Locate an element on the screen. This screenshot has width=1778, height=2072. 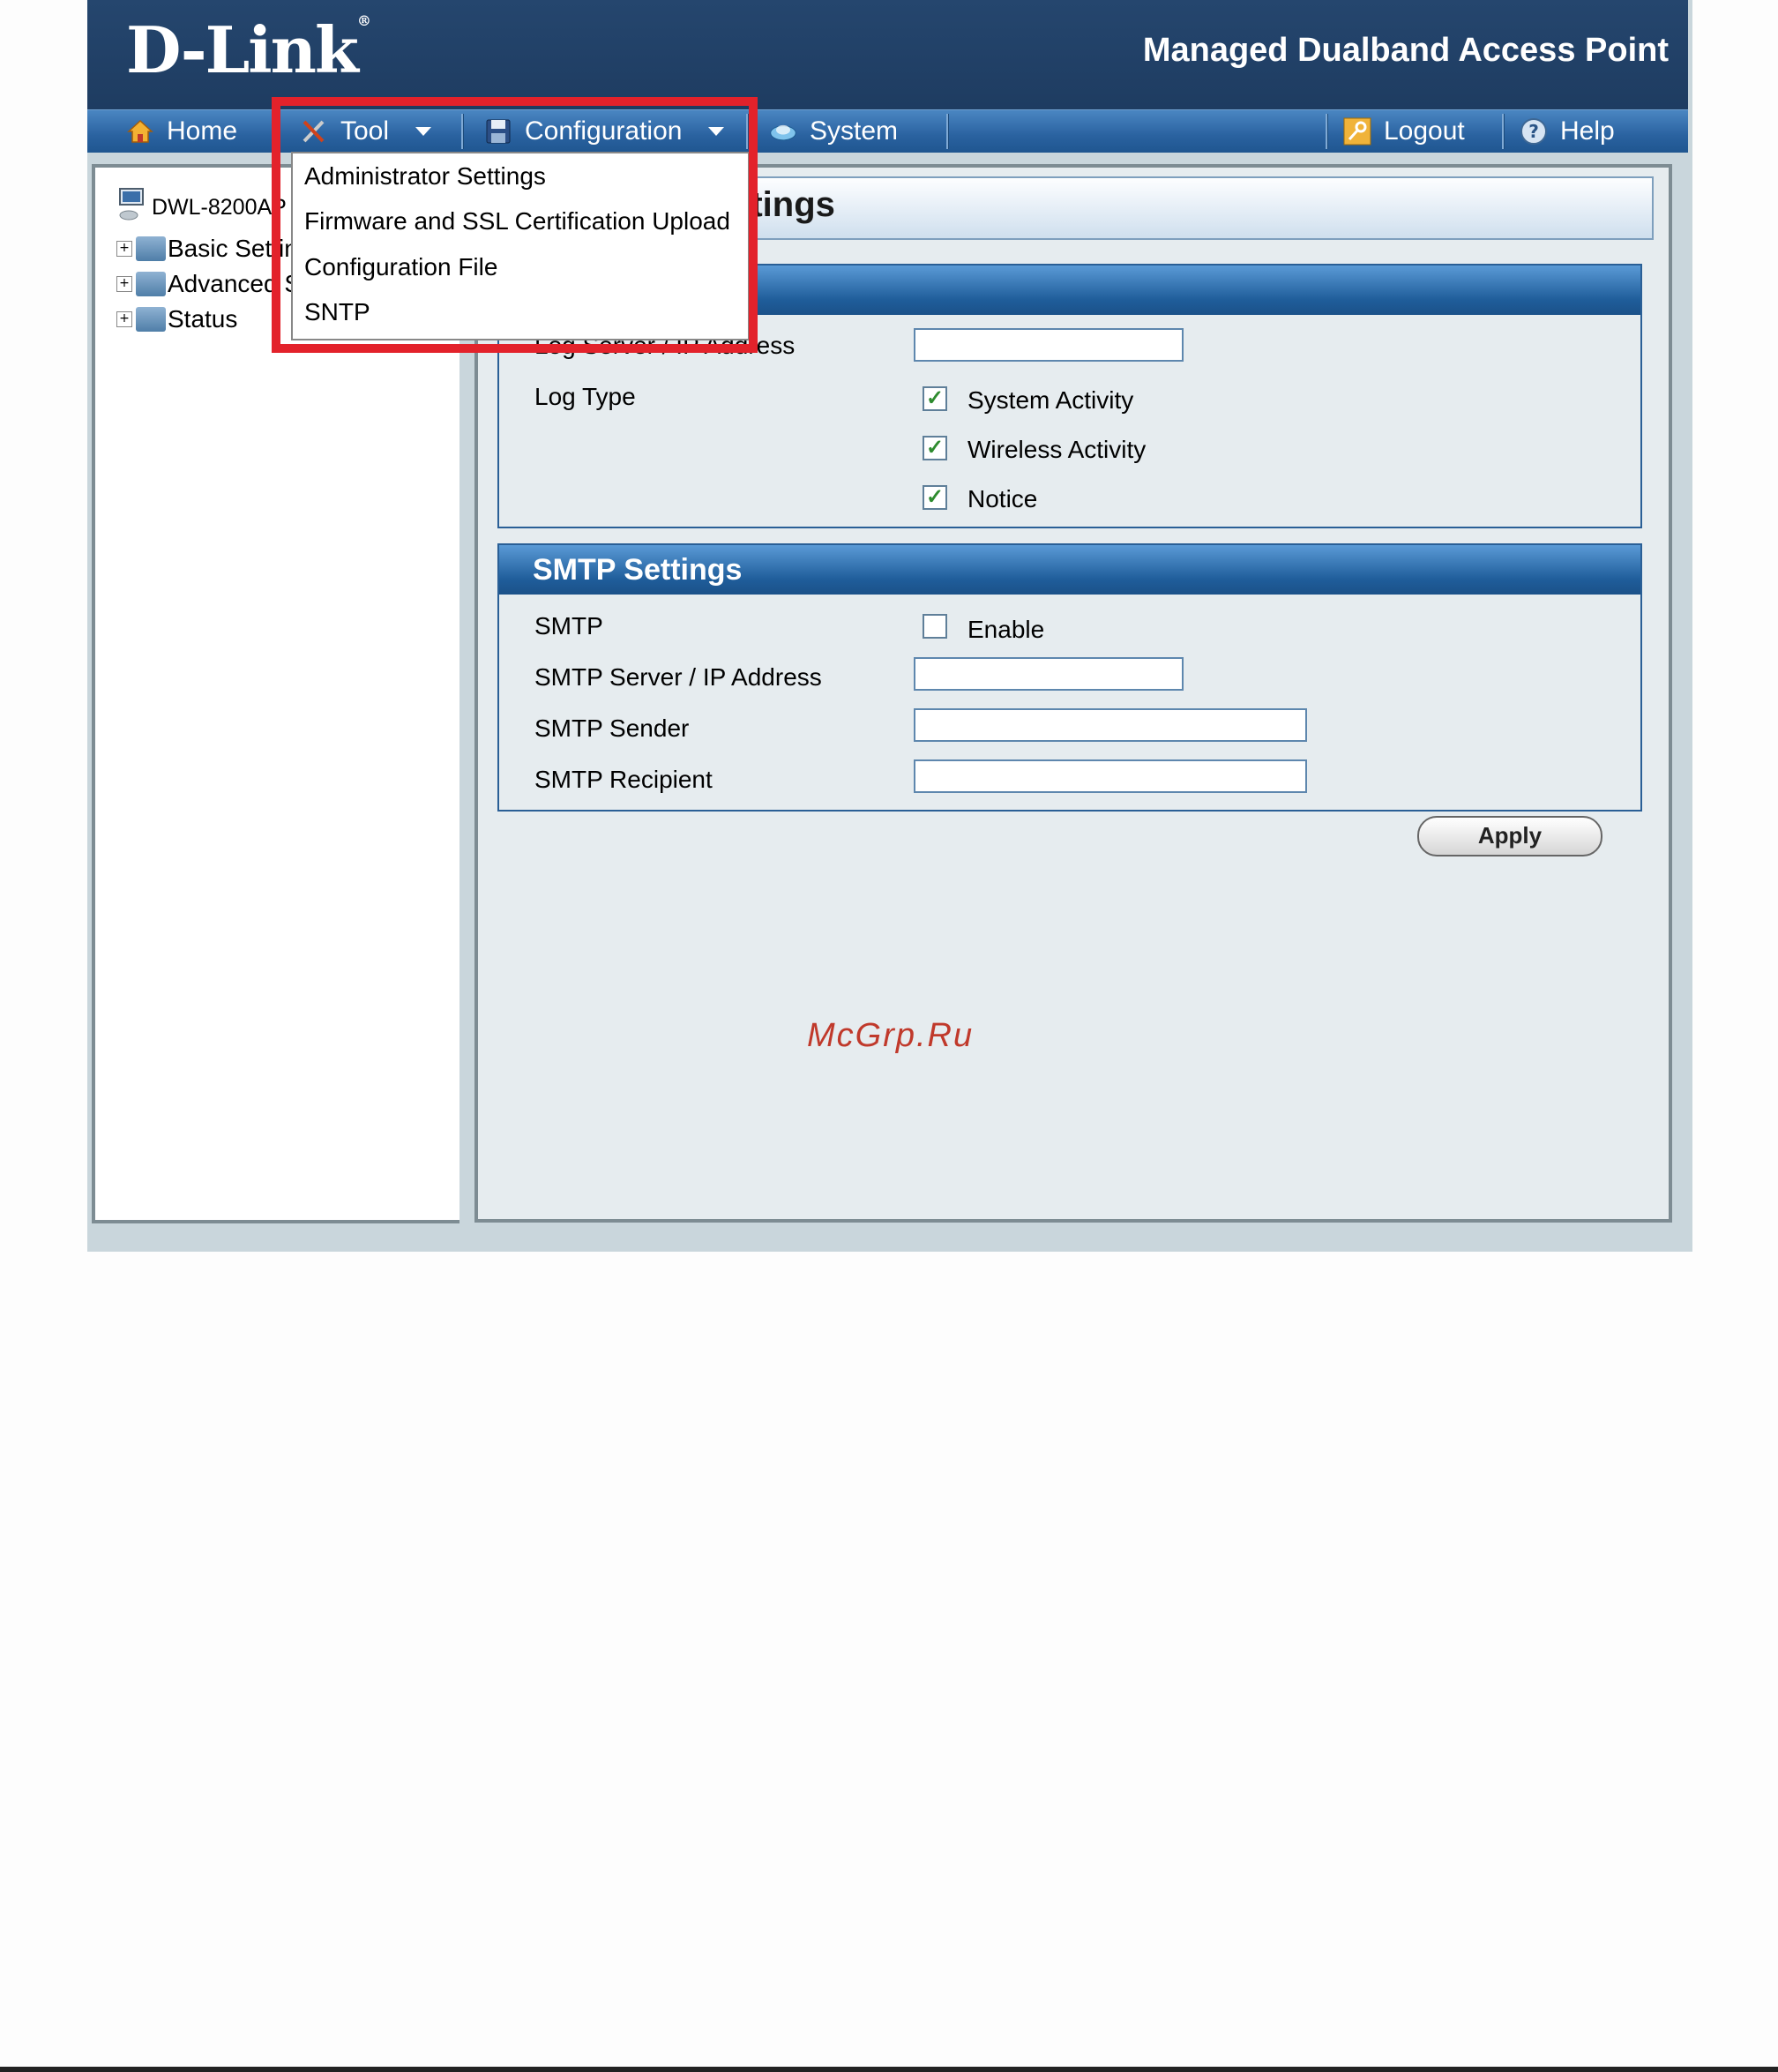
tree-device-root: DWL-8200AP is located at coordinates (201, 207).